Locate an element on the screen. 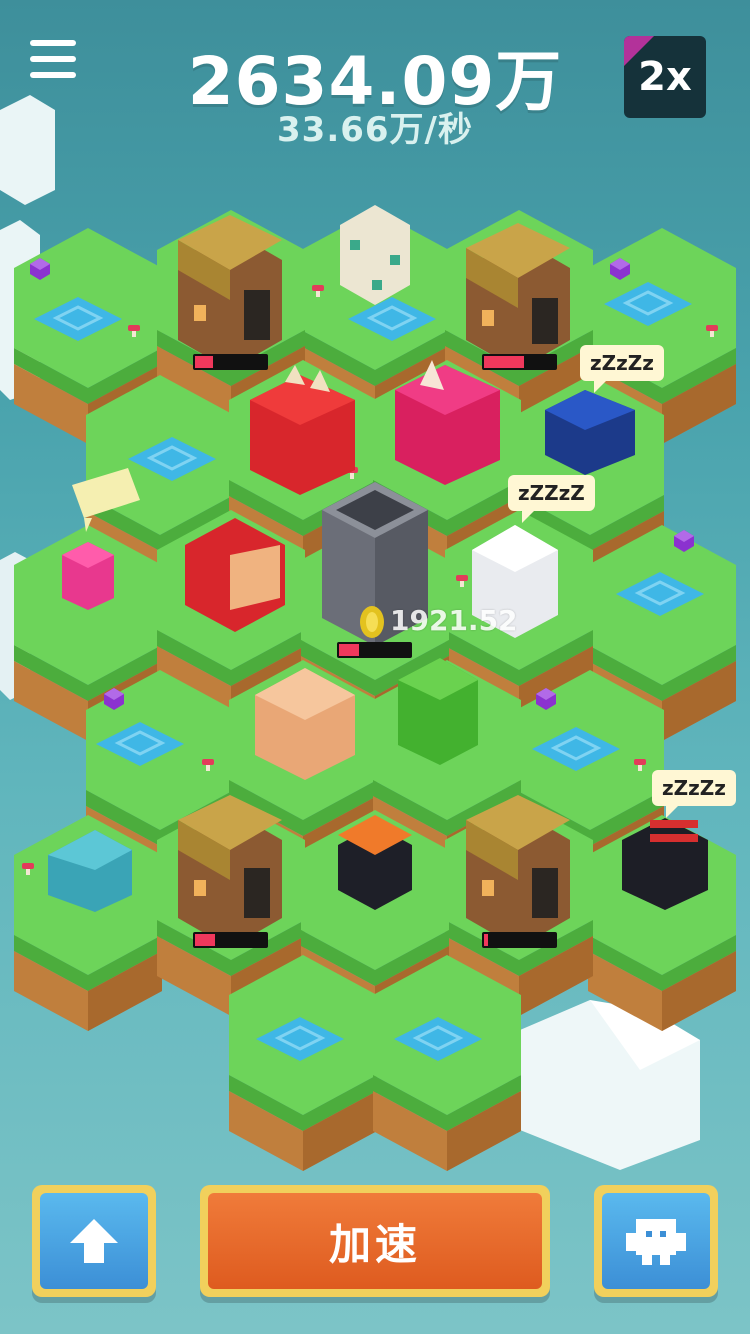 The height and width of the screenshot is (1334, 750). boost-button: 加速 is located at coordinates (375, 1241).